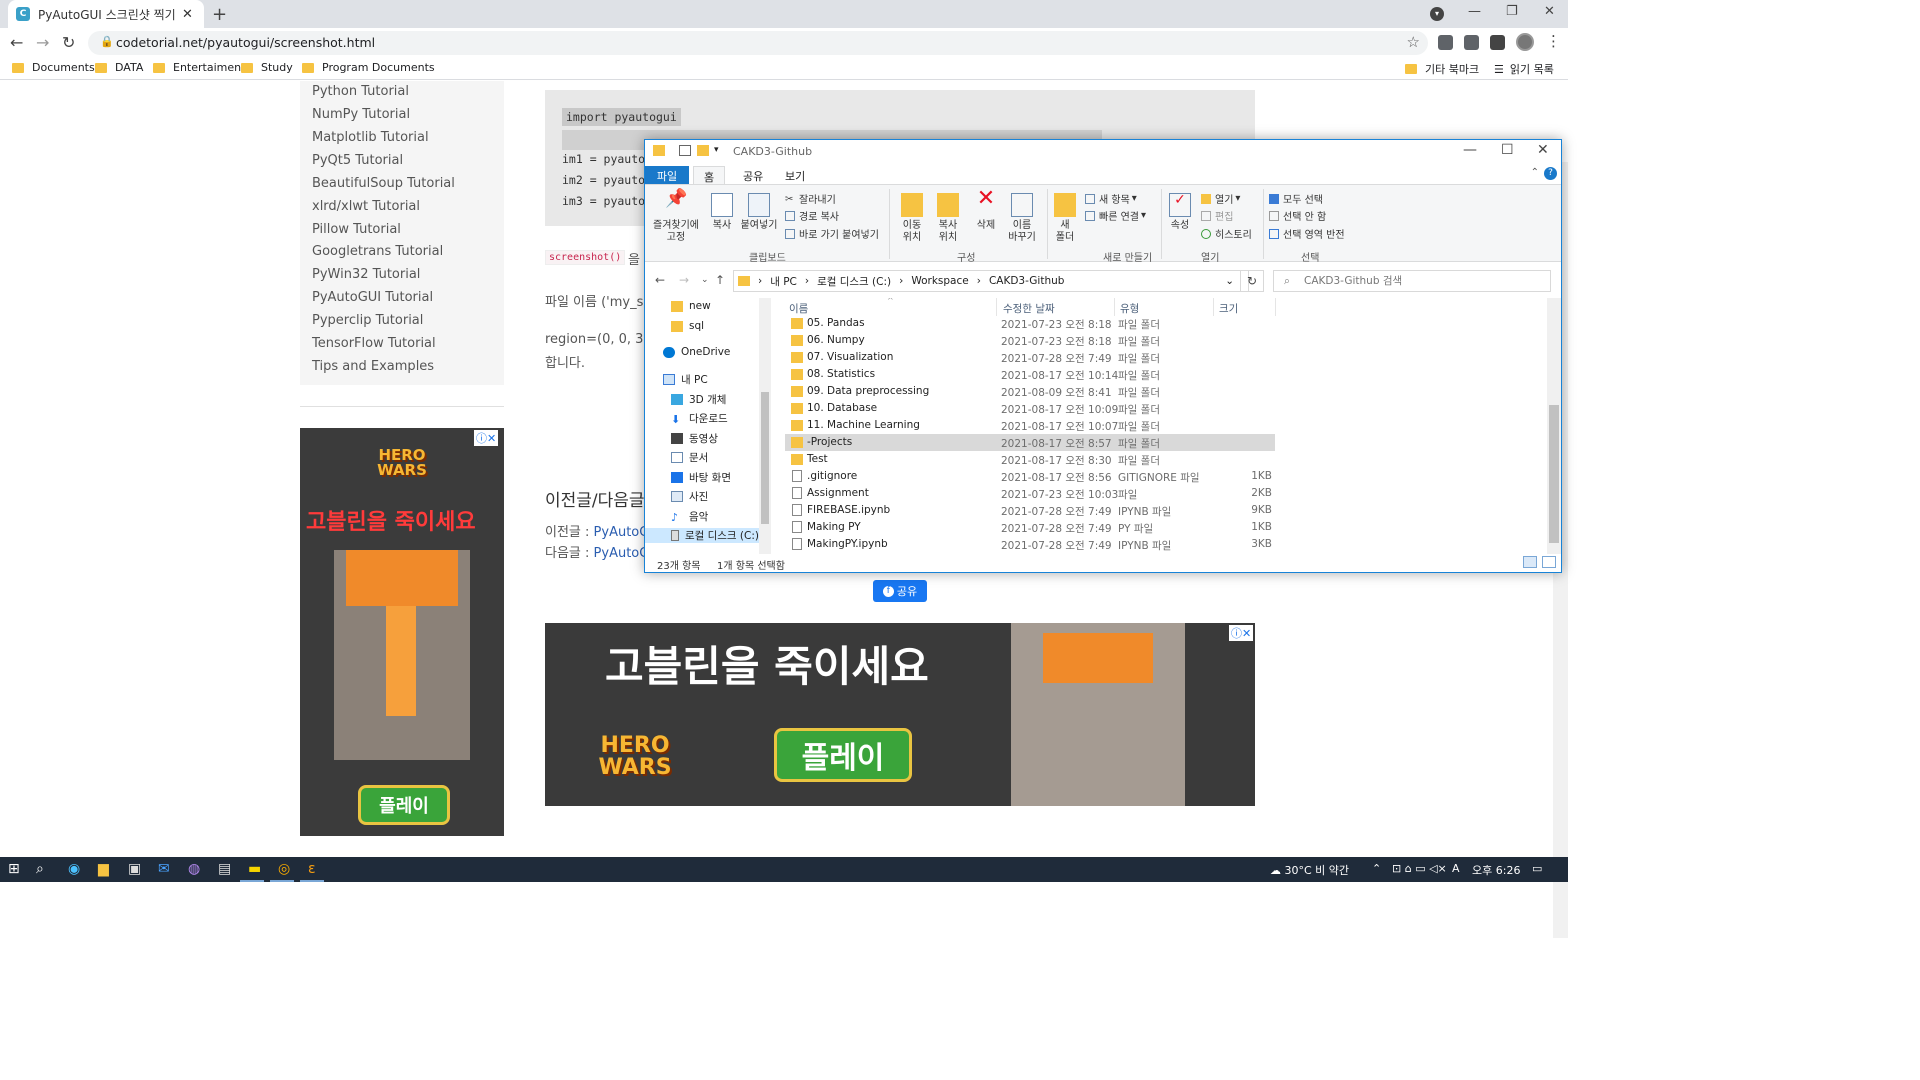  Describe the element at coordinates (1554, 474) in the screenshot. I see `file-list-scroll-thumb` at that location.